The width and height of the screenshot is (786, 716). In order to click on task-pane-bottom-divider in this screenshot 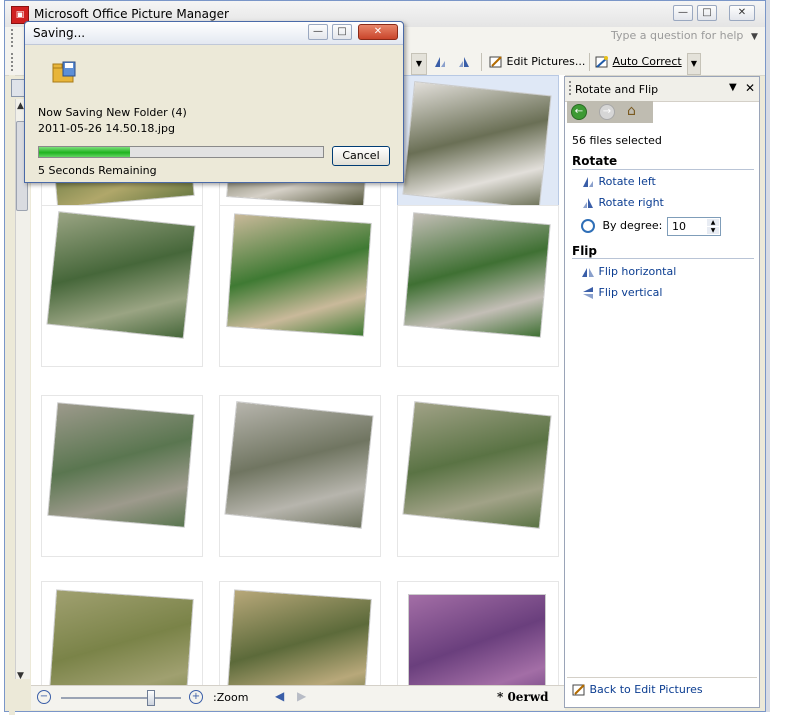, I will do `click(662, 677)`.